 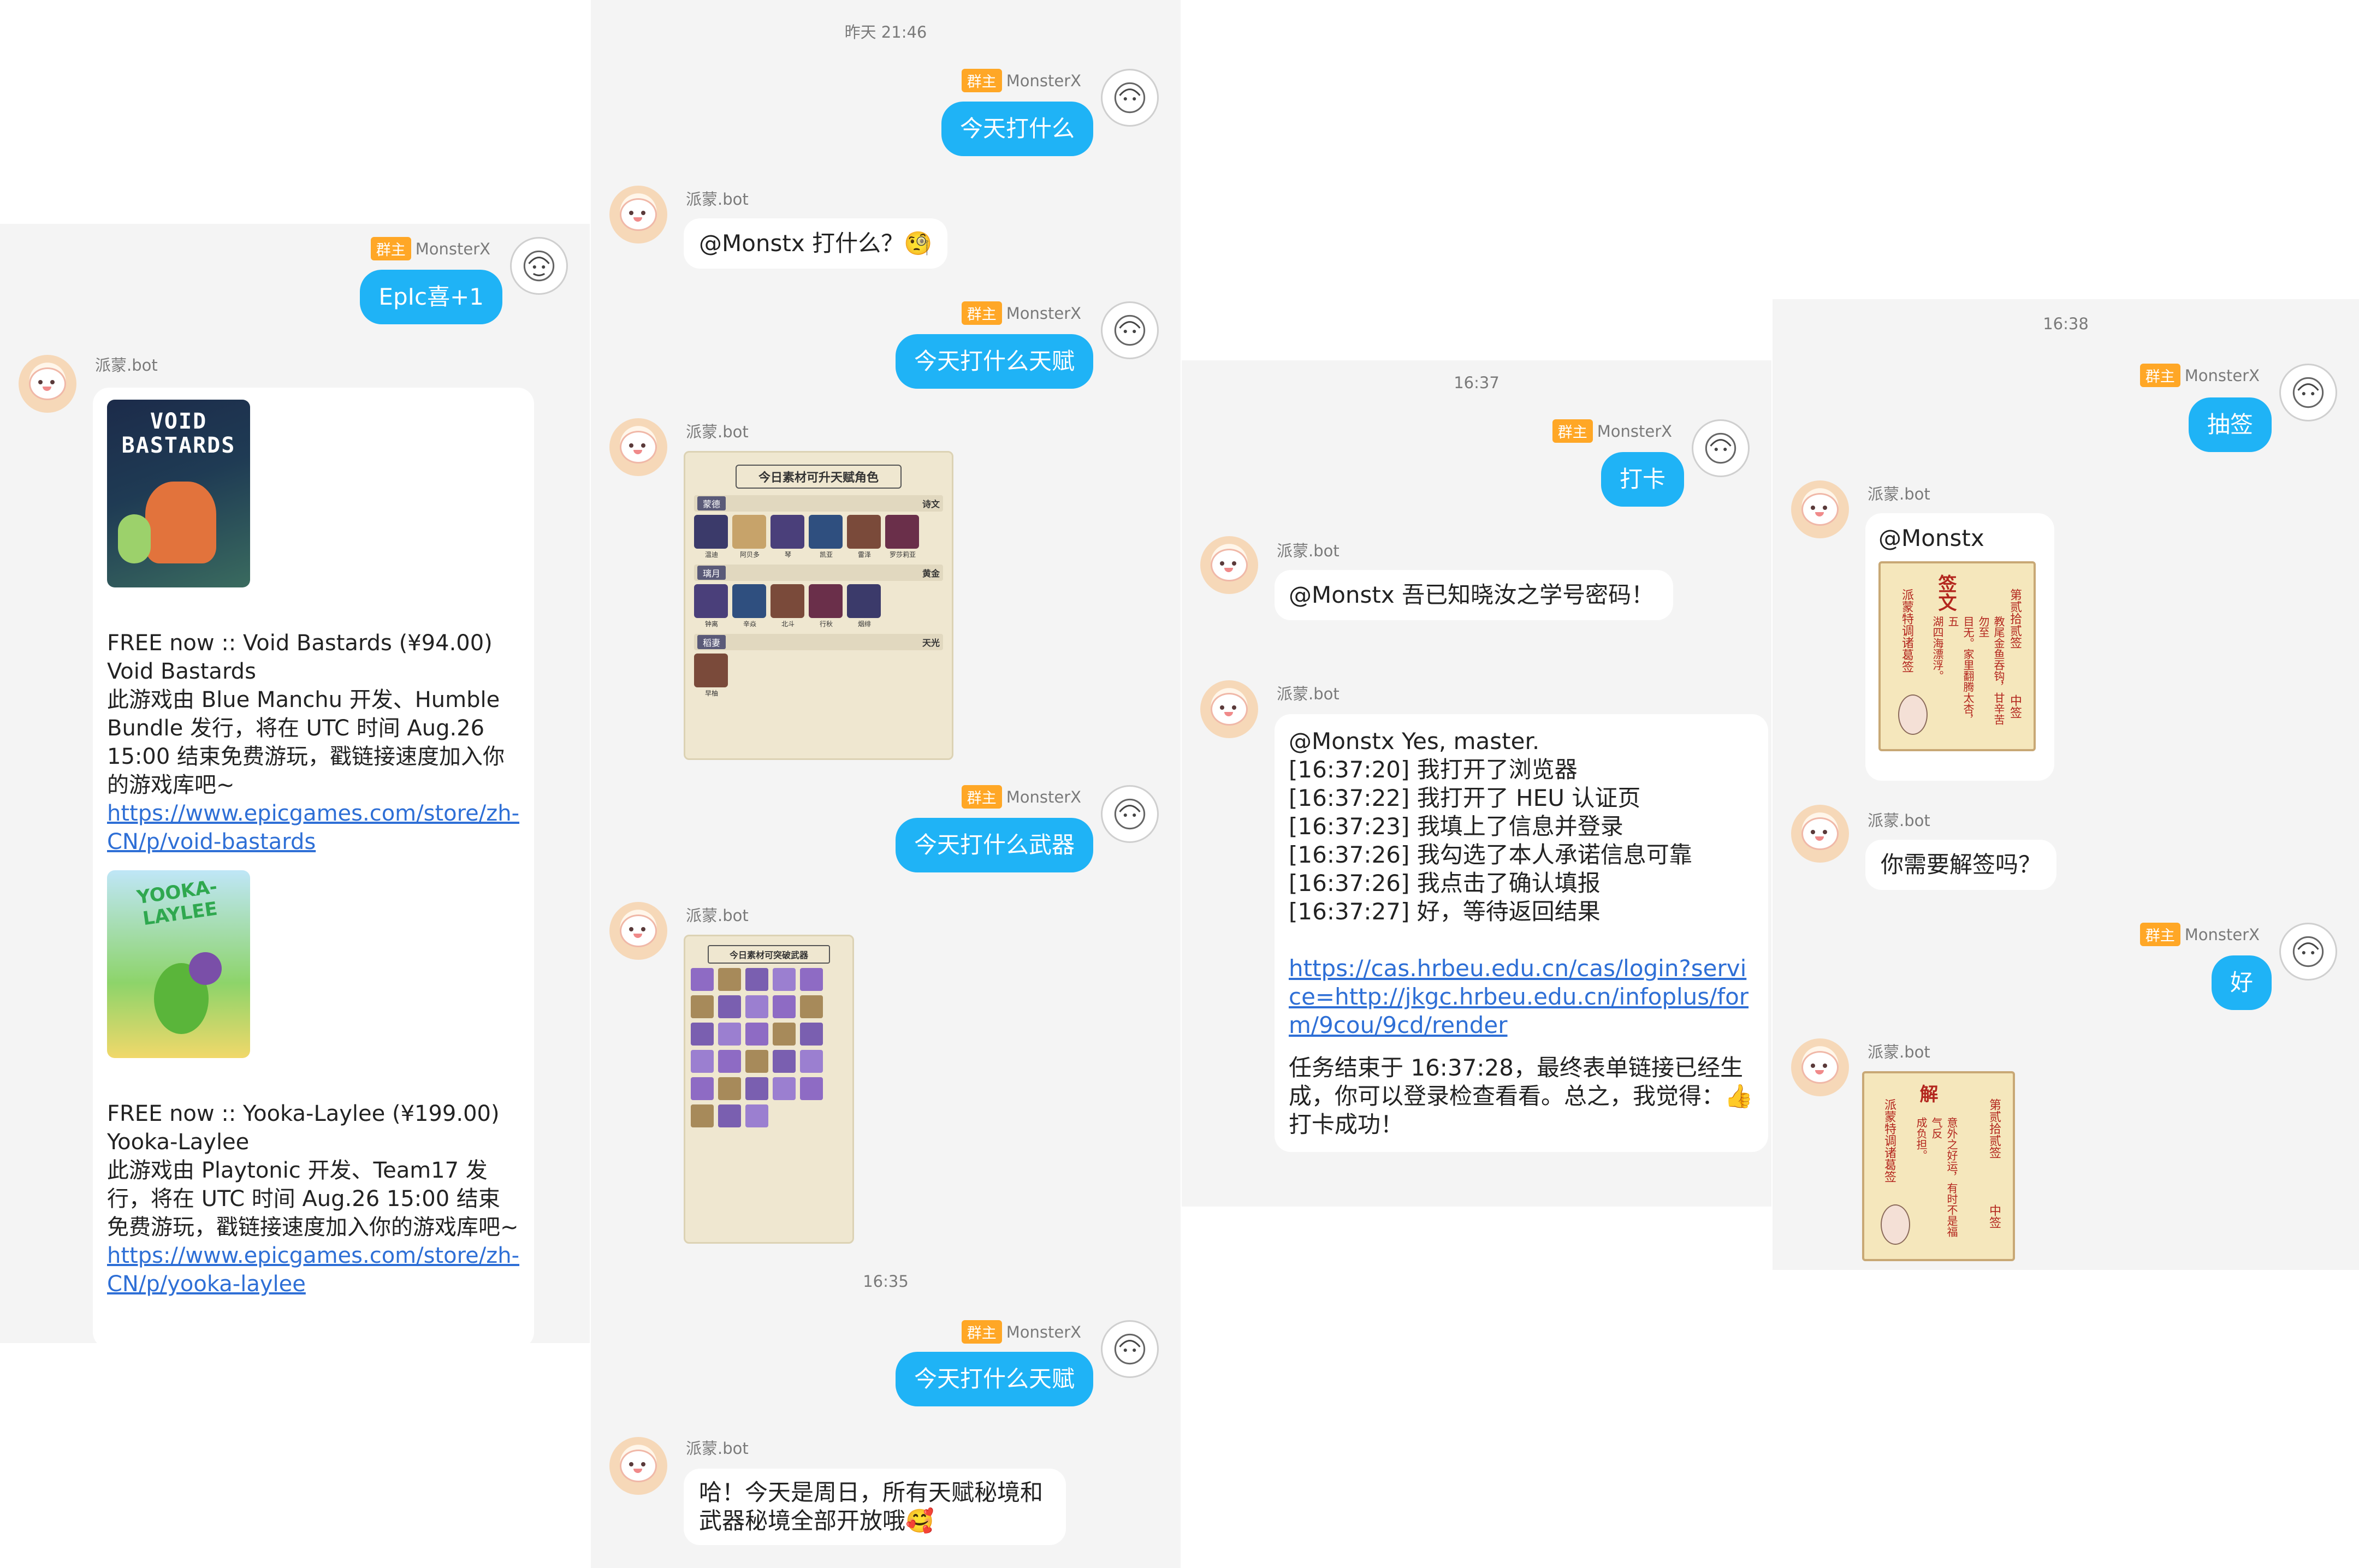 I want to click on log-line: @Monstx Yes, master., so click(x=1414, y=741).